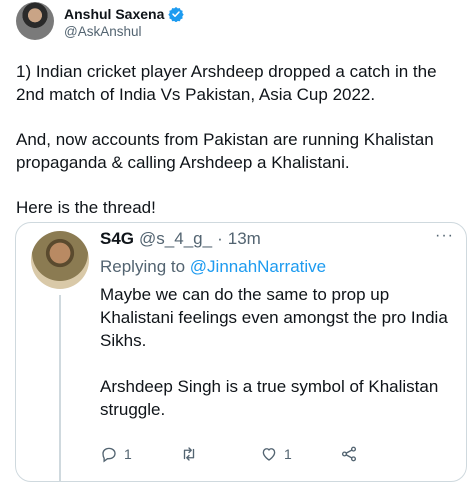  What do you see at coordinates (124, 31) in the screenshot?
I see `author-handle: @AskAnshul` at bounding box center [124, 31].